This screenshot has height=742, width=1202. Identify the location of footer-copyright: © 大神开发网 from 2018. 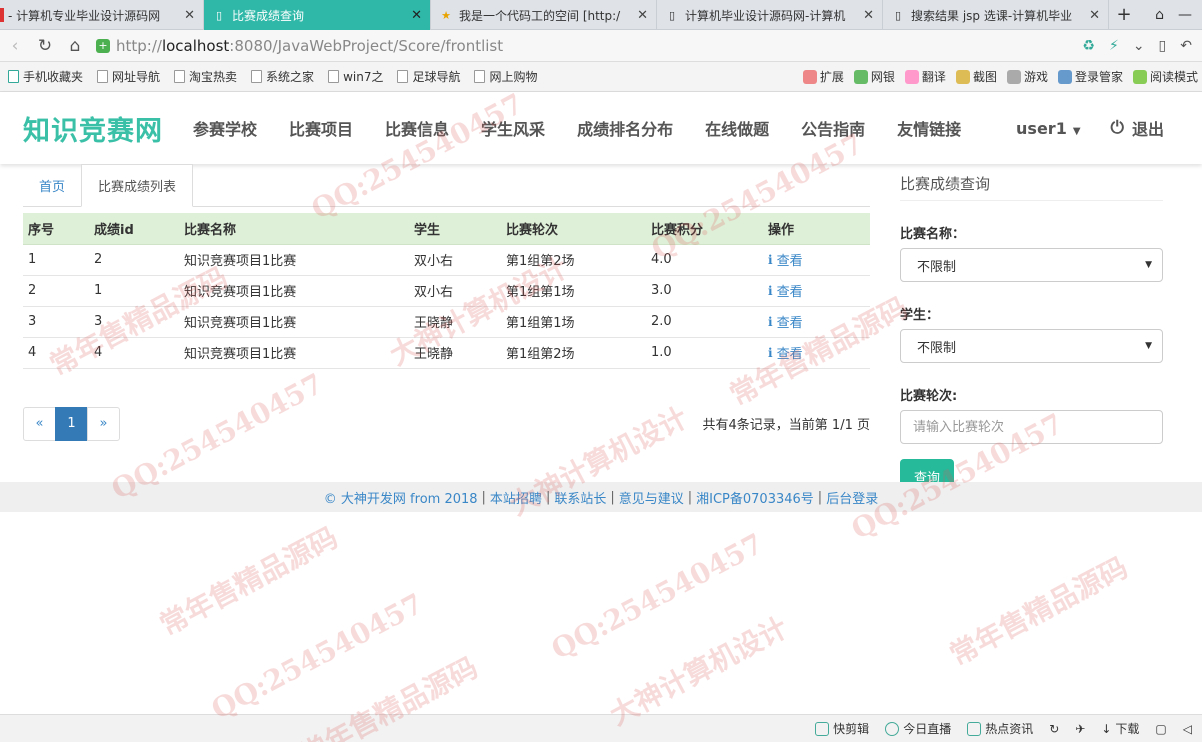
(401, 497).